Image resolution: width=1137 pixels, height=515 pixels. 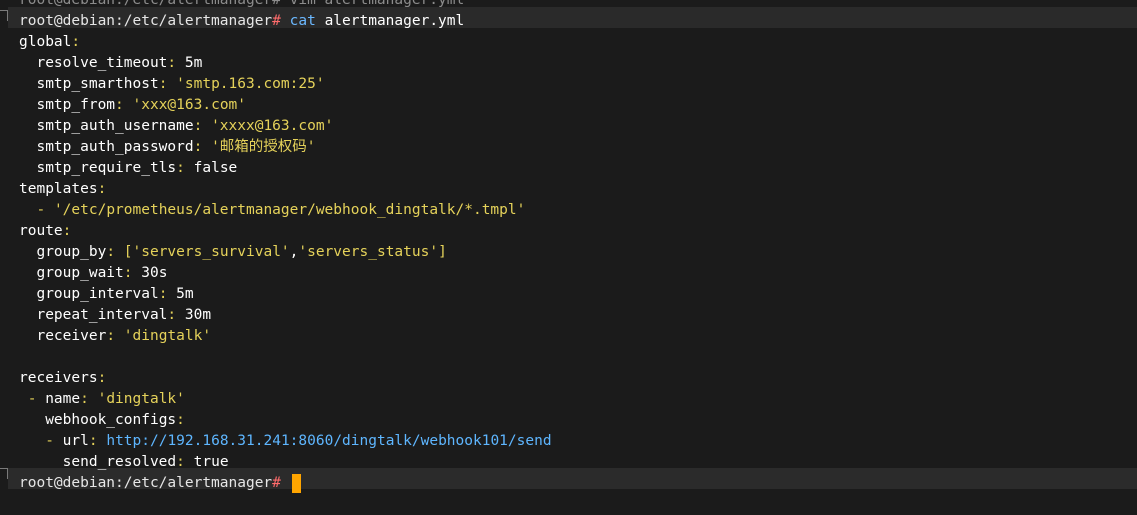 What do you see at coordinates (272, 126) in the screenshot?
I see `yaml-value: 'xxxx@163.com'` at bounding box center [272, 126].